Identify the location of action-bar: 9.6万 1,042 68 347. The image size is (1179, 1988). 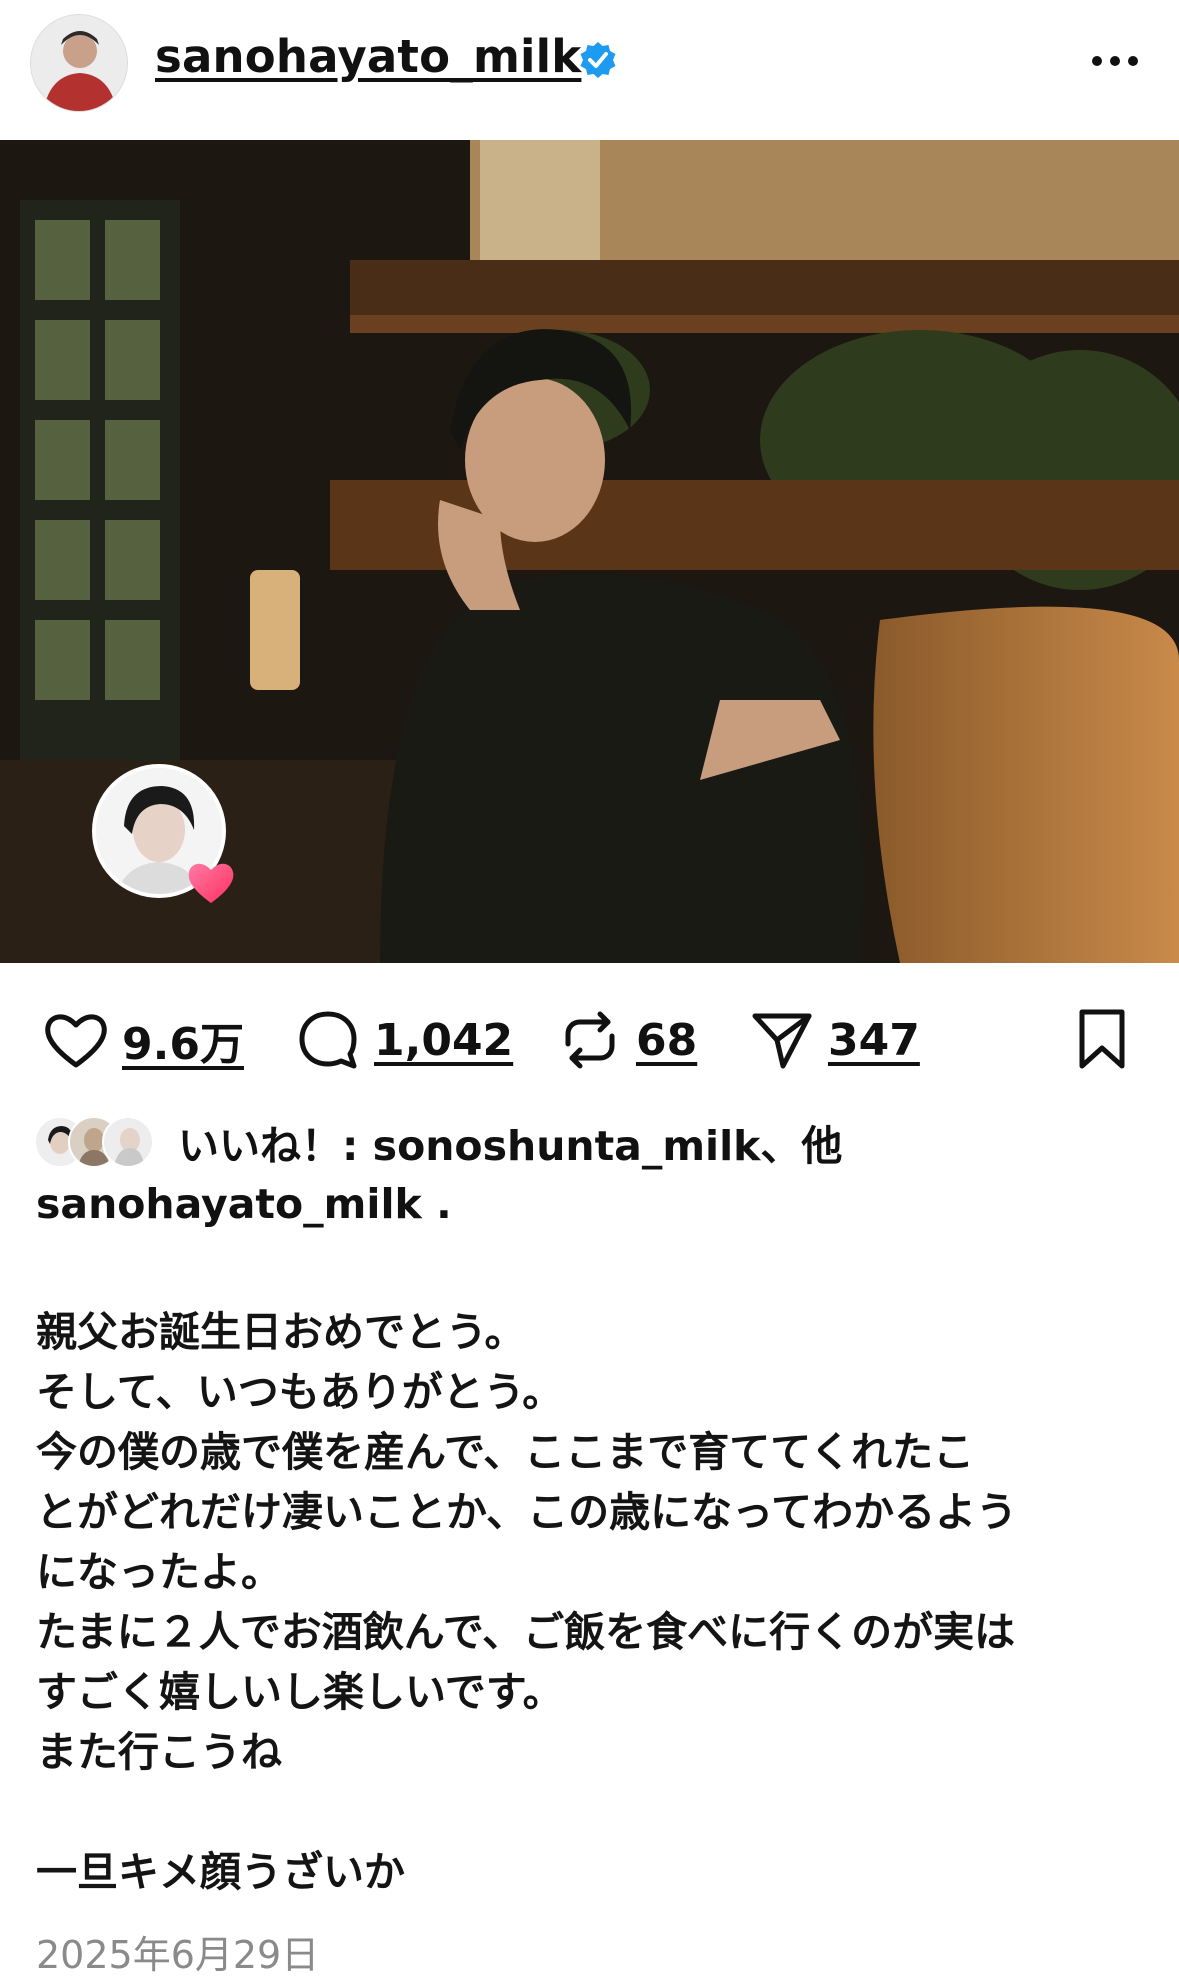
(589, 1040).